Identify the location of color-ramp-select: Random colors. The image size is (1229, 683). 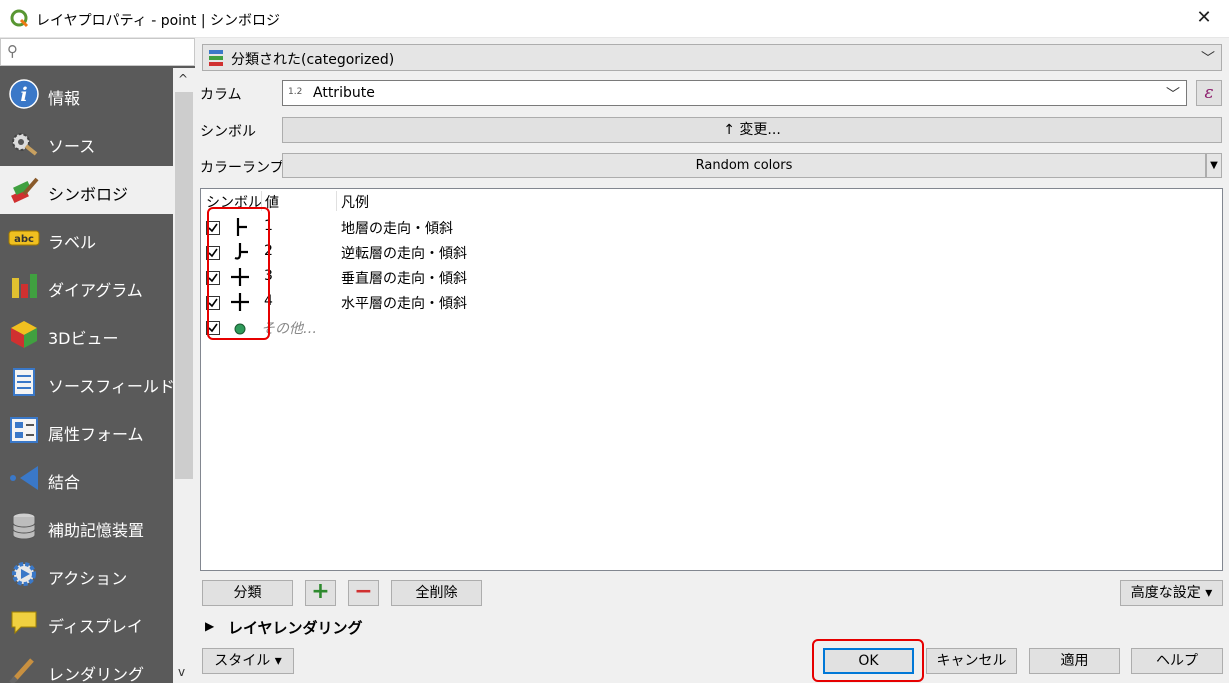
(744, 165).